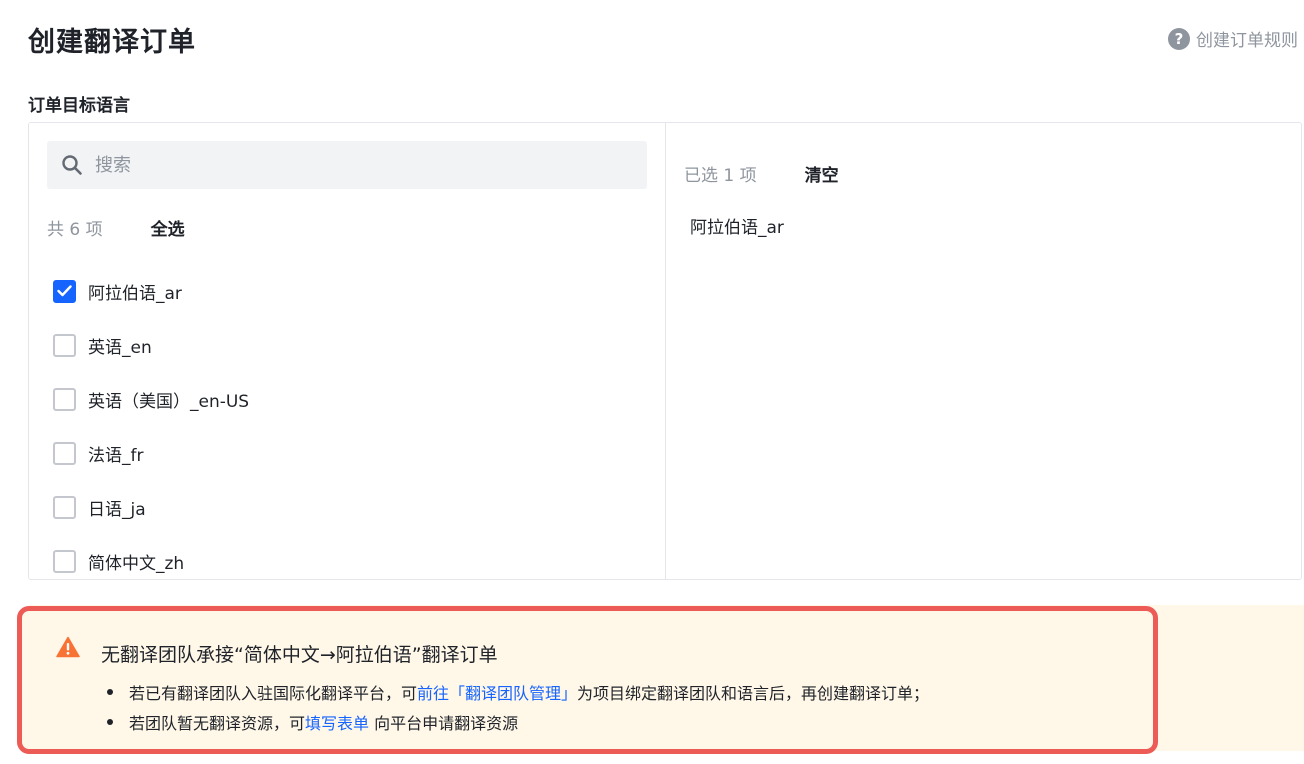  Describe the element at coordinates (135, 293) in the screenshot. I see `option-label: 阿拉伯语_ar` at that location.